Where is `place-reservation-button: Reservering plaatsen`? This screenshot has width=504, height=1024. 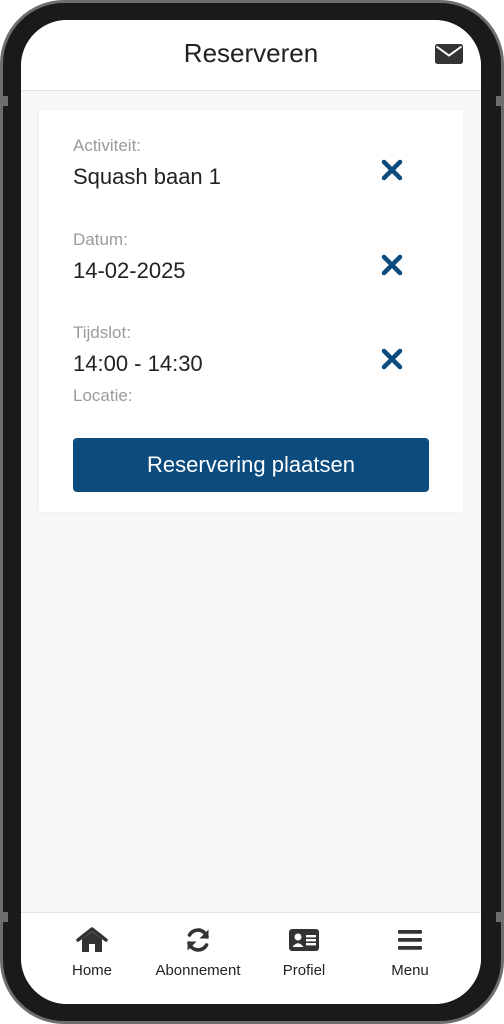
place-reservation-button: Reservering plaatsen is located at coordinates (251, 465).